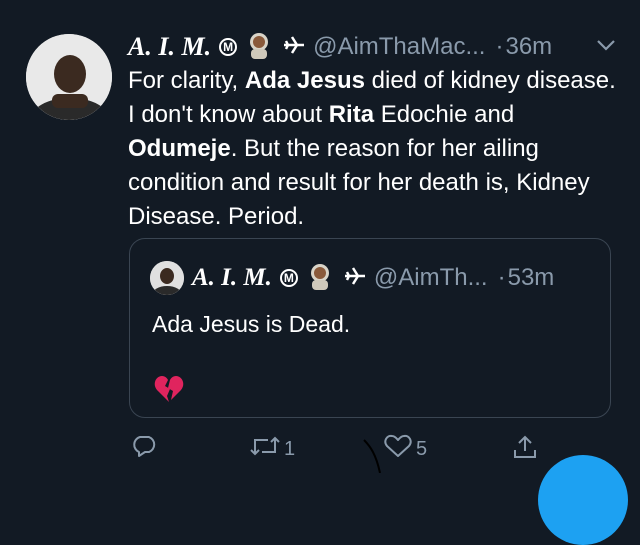  I want to click on reply-button, so click(145, 449).